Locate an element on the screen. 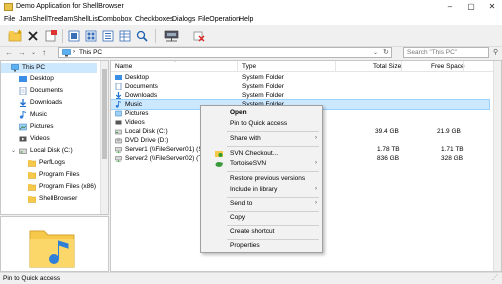  menu-jamshelllist: JamShellList is located at coordinates (80, 19).